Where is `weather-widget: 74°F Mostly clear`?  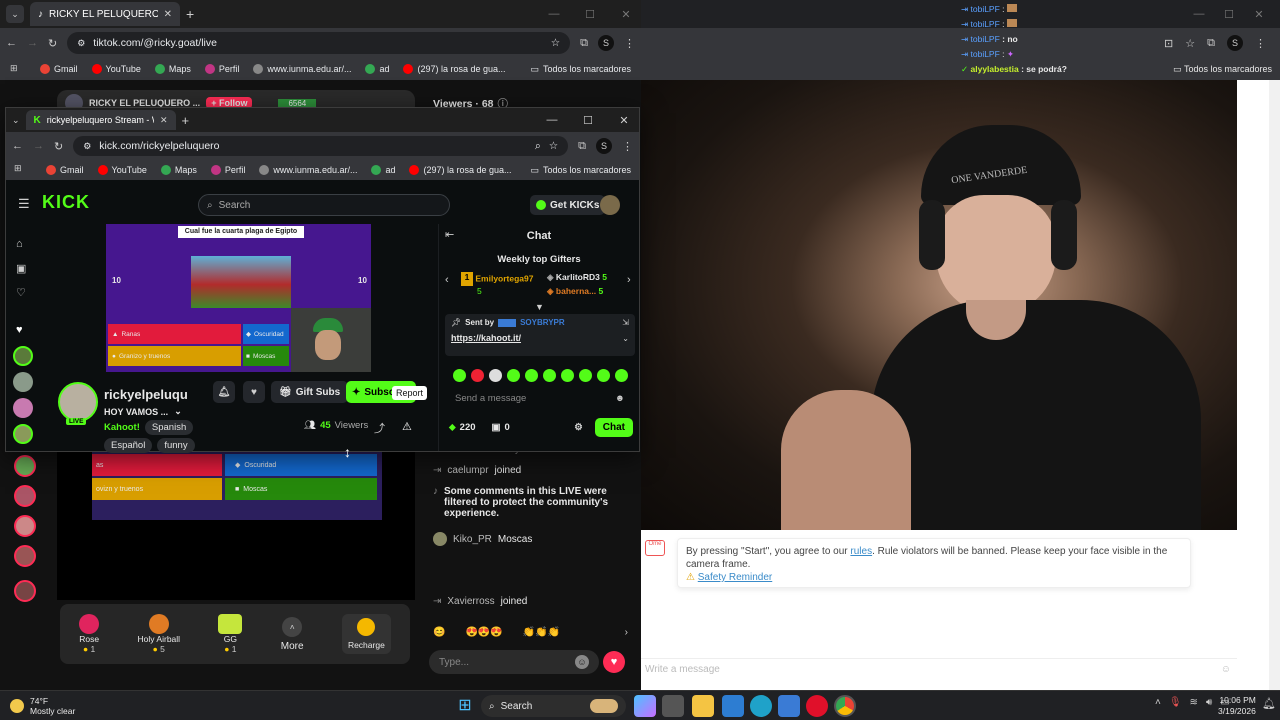
weather-widget: 74°F Mostly clear is located at coordinates (42, 706).